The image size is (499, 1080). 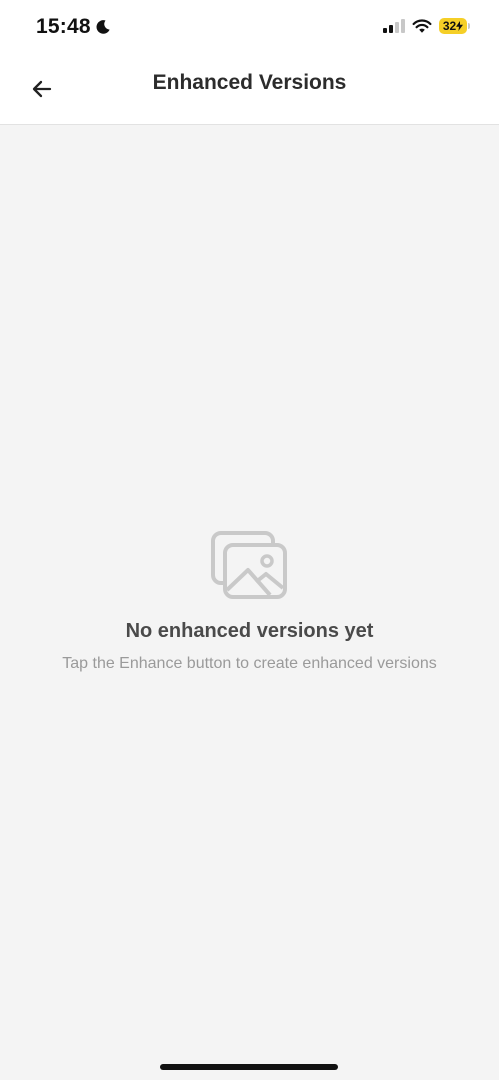 I want to click on empty-state-title: No enhanced versions yet, so click(x=249, y=631).